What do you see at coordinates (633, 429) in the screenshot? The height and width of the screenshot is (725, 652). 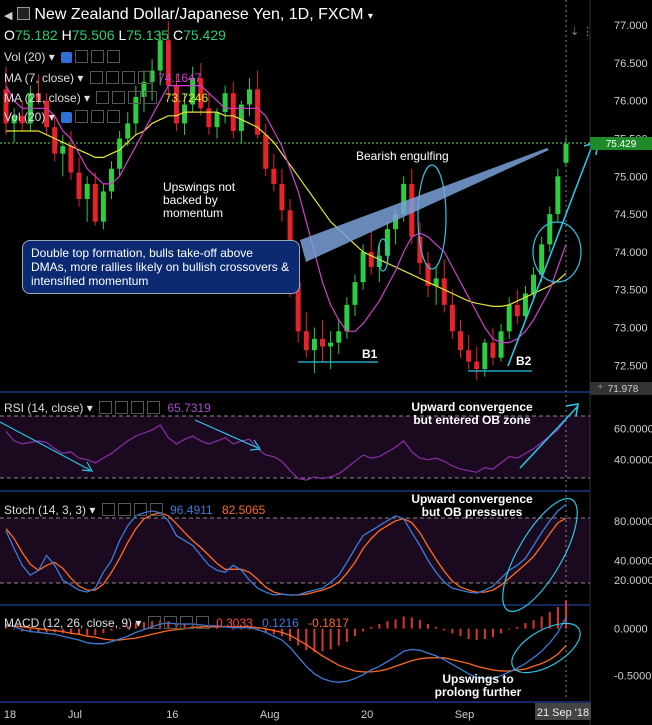 I see `rsi-tick-label: 60.0000` at bounding box center [633, 429].